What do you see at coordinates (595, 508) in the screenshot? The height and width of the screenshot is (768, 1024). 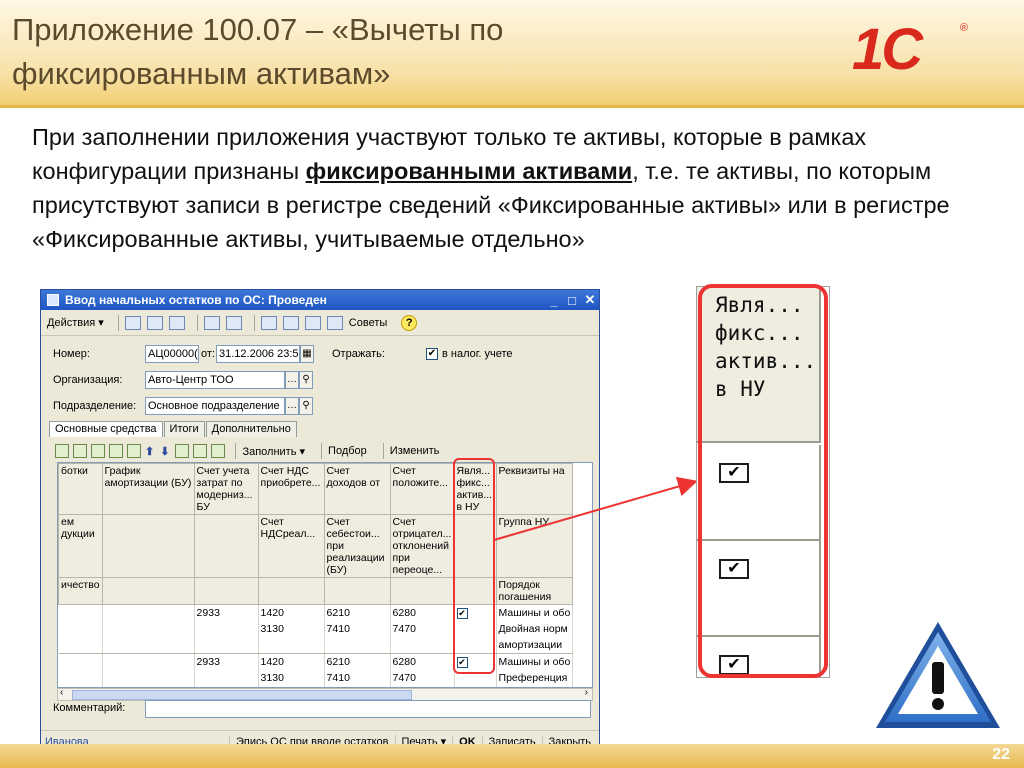 I see `callout-arrow` at bounding box center [595, 508].